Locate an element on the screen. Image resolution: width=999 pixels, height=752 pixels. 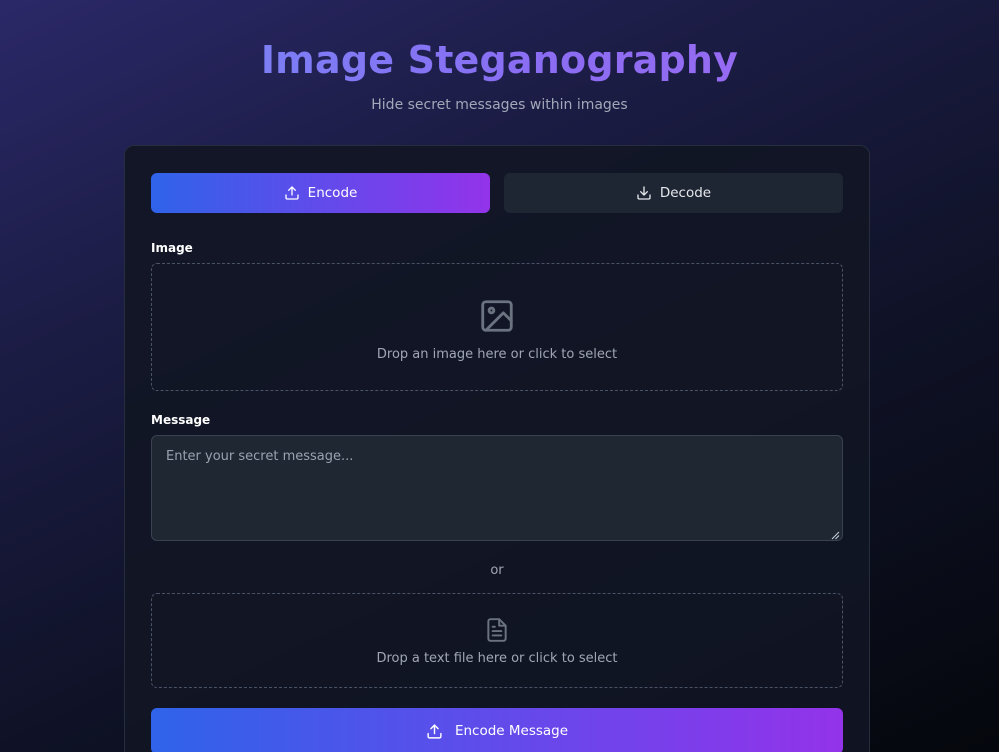
resize-handle-icon is located at coordinates (835, 534).